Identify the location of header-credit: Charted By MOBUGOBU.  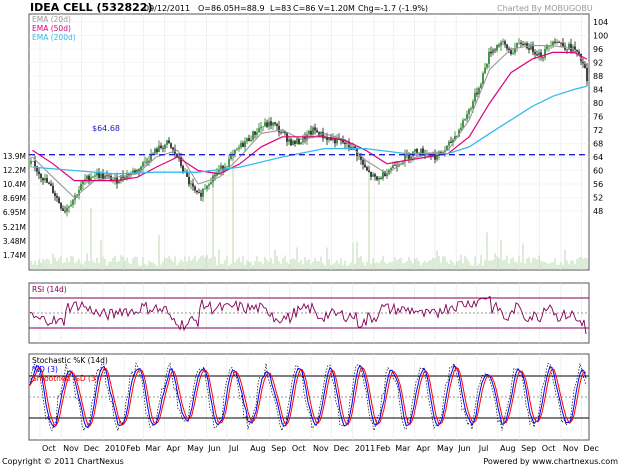
(545, 8).